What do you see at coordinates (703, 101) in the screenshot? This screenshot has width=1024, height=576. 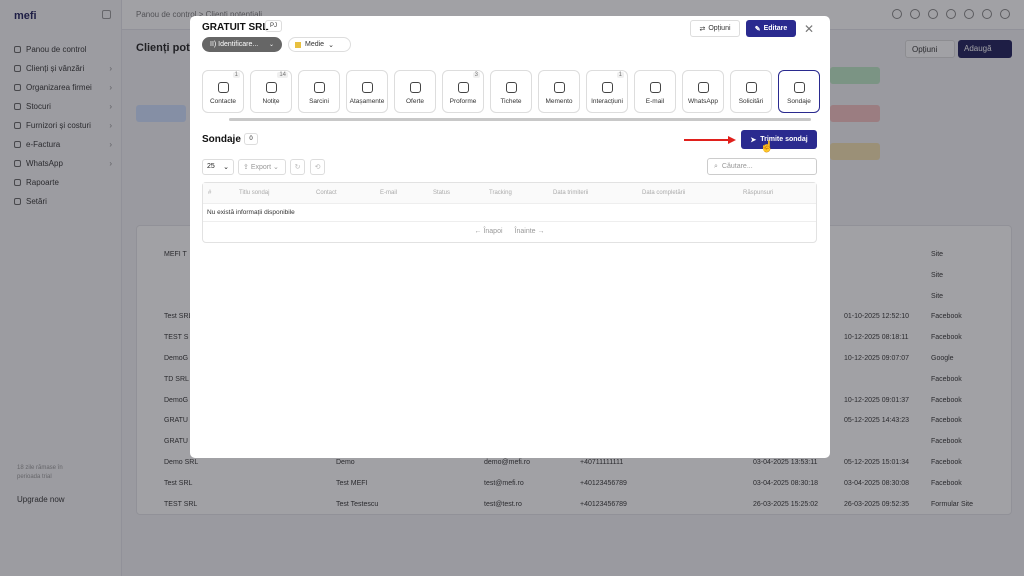 I see `tab-label: WhatsApp` at bounding box center [703, 101].